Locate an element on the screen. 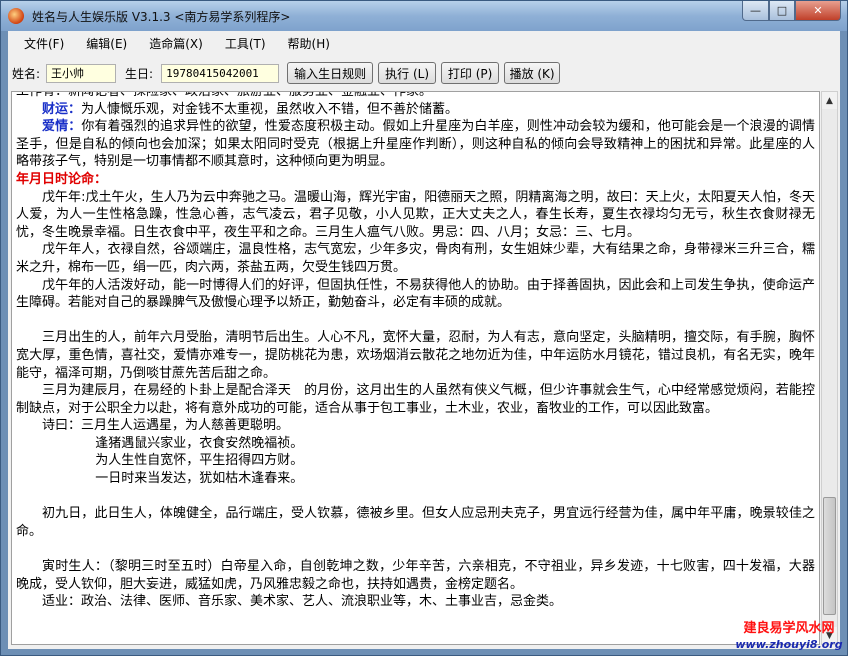 This screenshot has height=656, width=848. scroll-thumb is located at coordinates (829, 556).